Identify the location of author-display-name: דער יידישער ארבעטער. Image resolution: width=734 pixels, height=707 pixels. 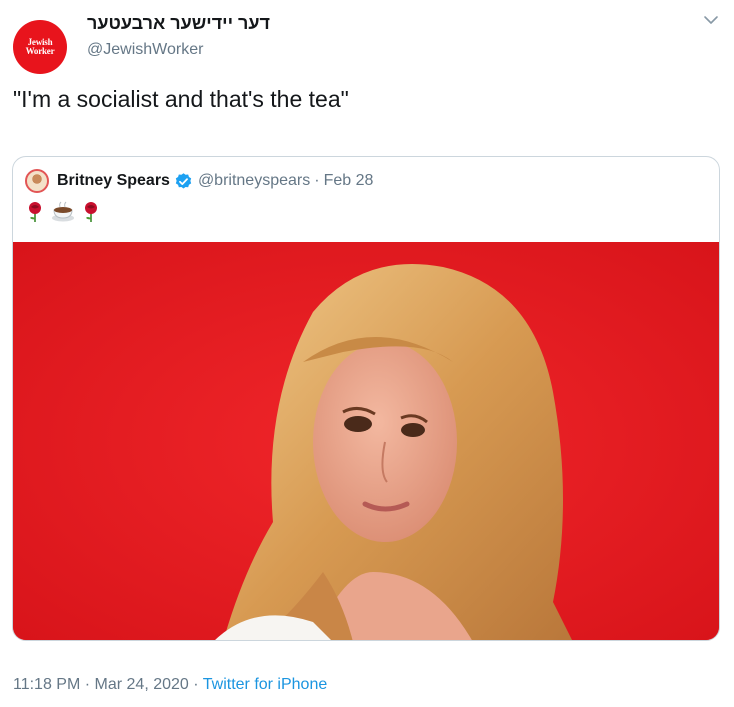
(178, 23).